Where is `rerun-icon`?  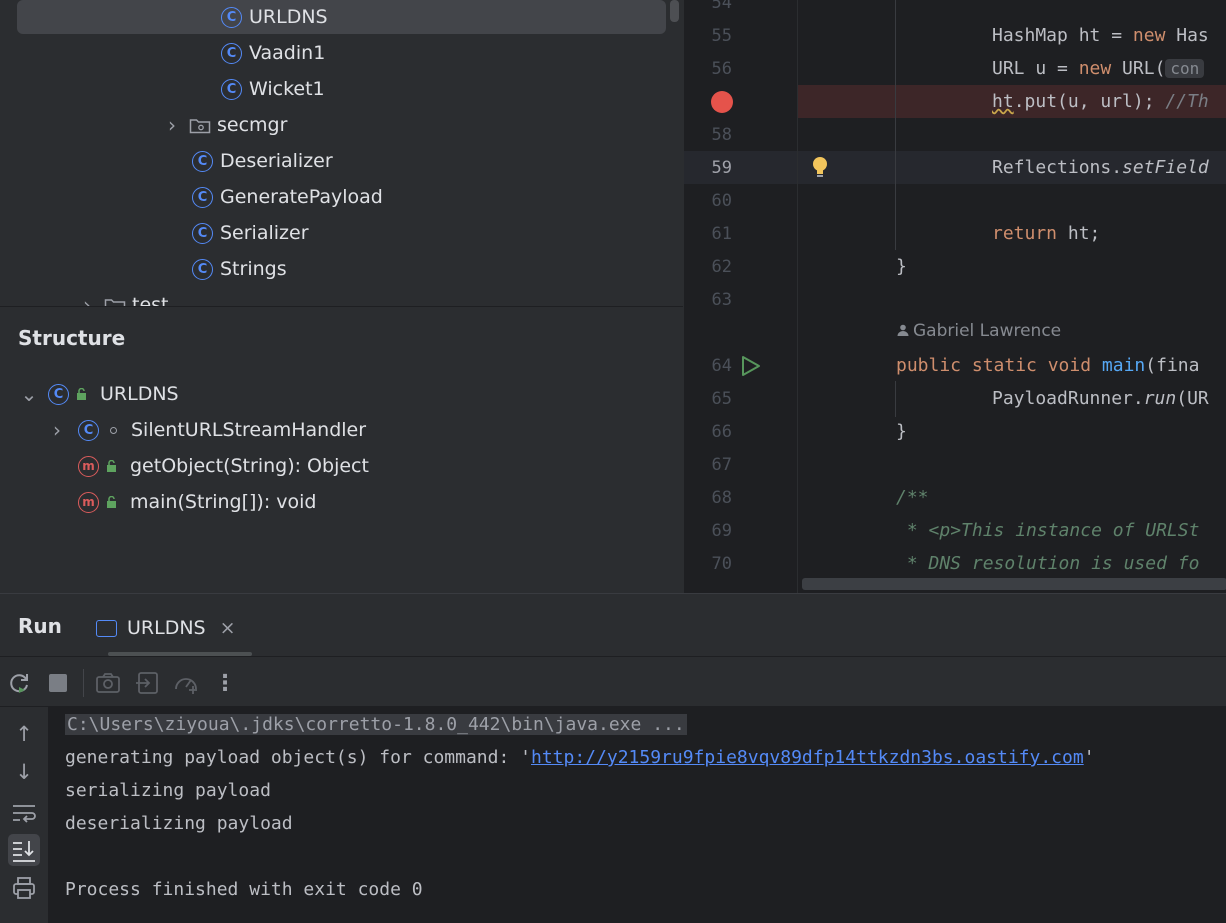 rerun-icon is located at coordinates (19, 683).